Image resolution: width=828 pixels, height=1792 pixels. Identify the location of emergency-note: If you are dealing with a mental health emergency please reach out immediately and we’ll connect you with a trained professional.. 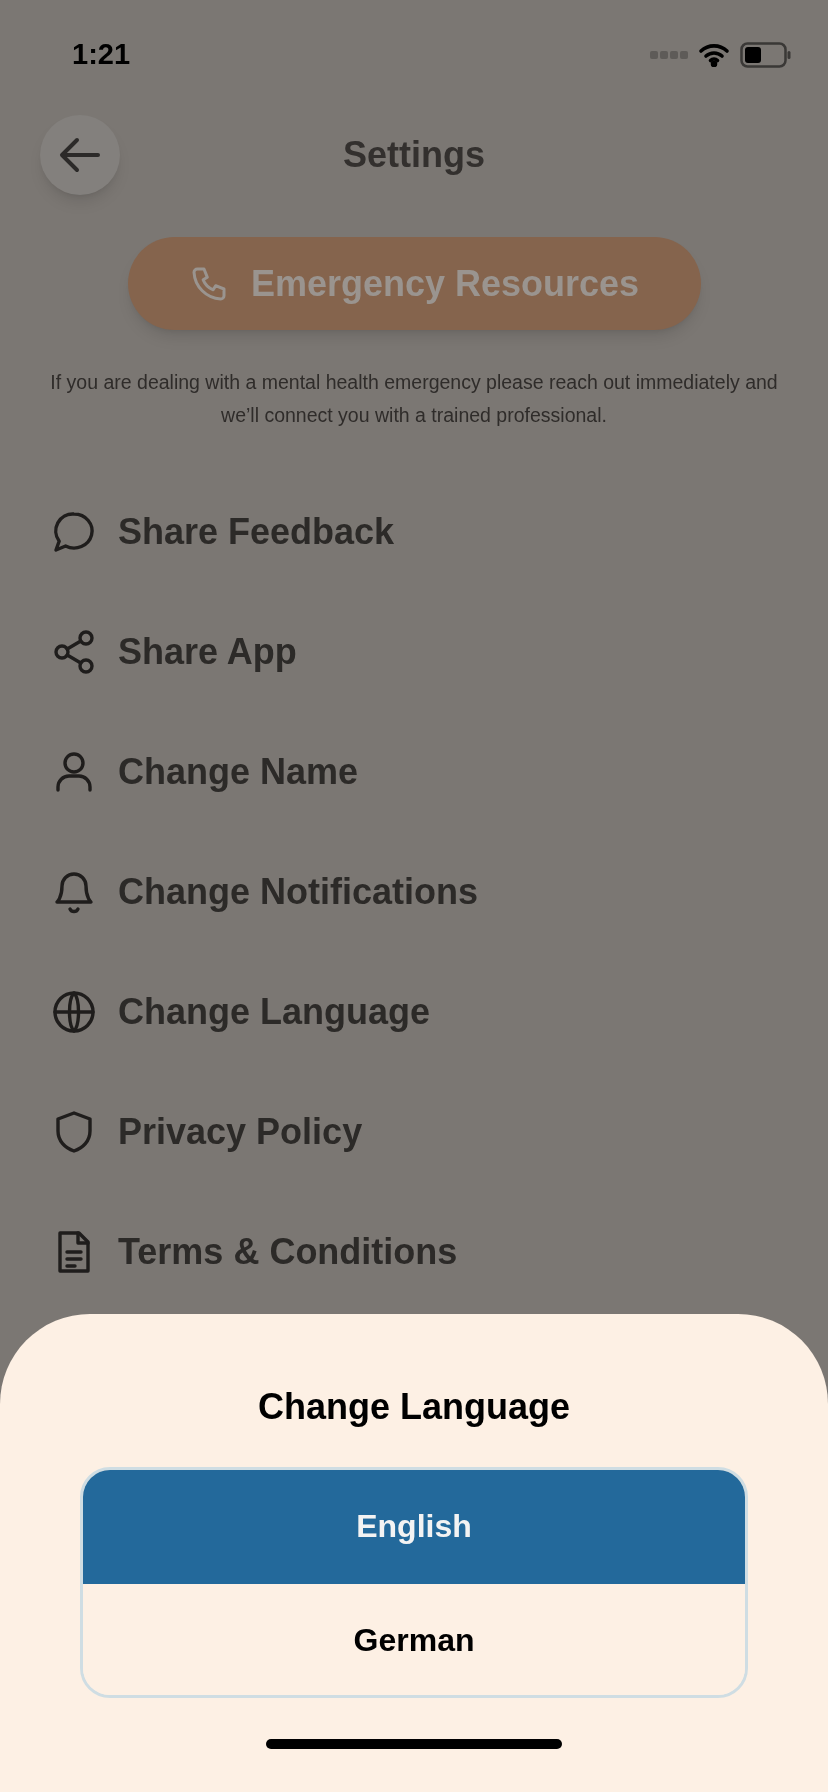
(414, 399).